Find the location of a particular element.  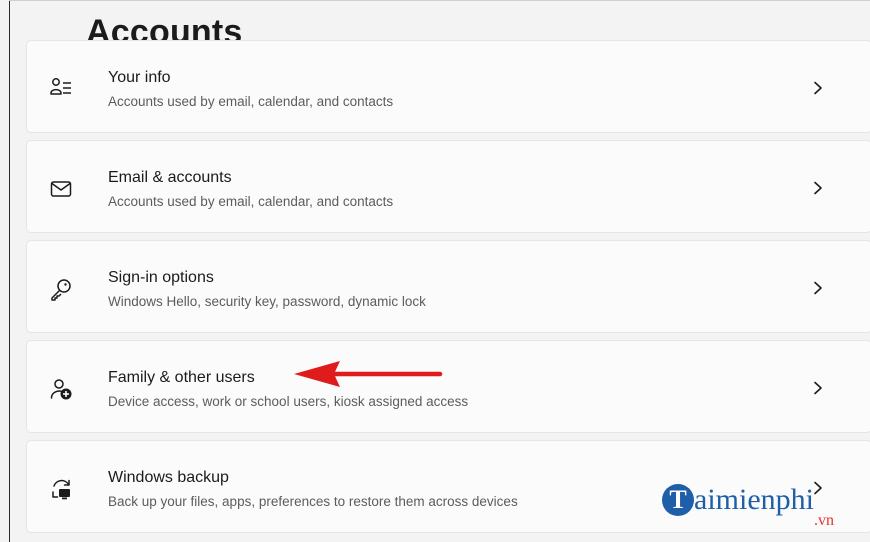

backup-icon is located at coordinates (61, 489).